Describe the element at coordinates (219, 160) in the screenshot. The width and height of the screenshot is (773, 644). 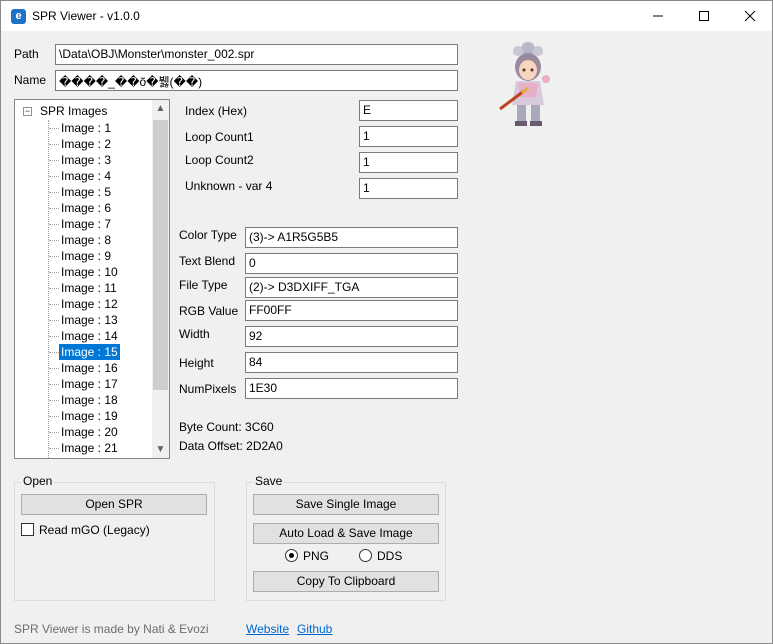
I see `loop-count2-label: Loop Count2` at that location.